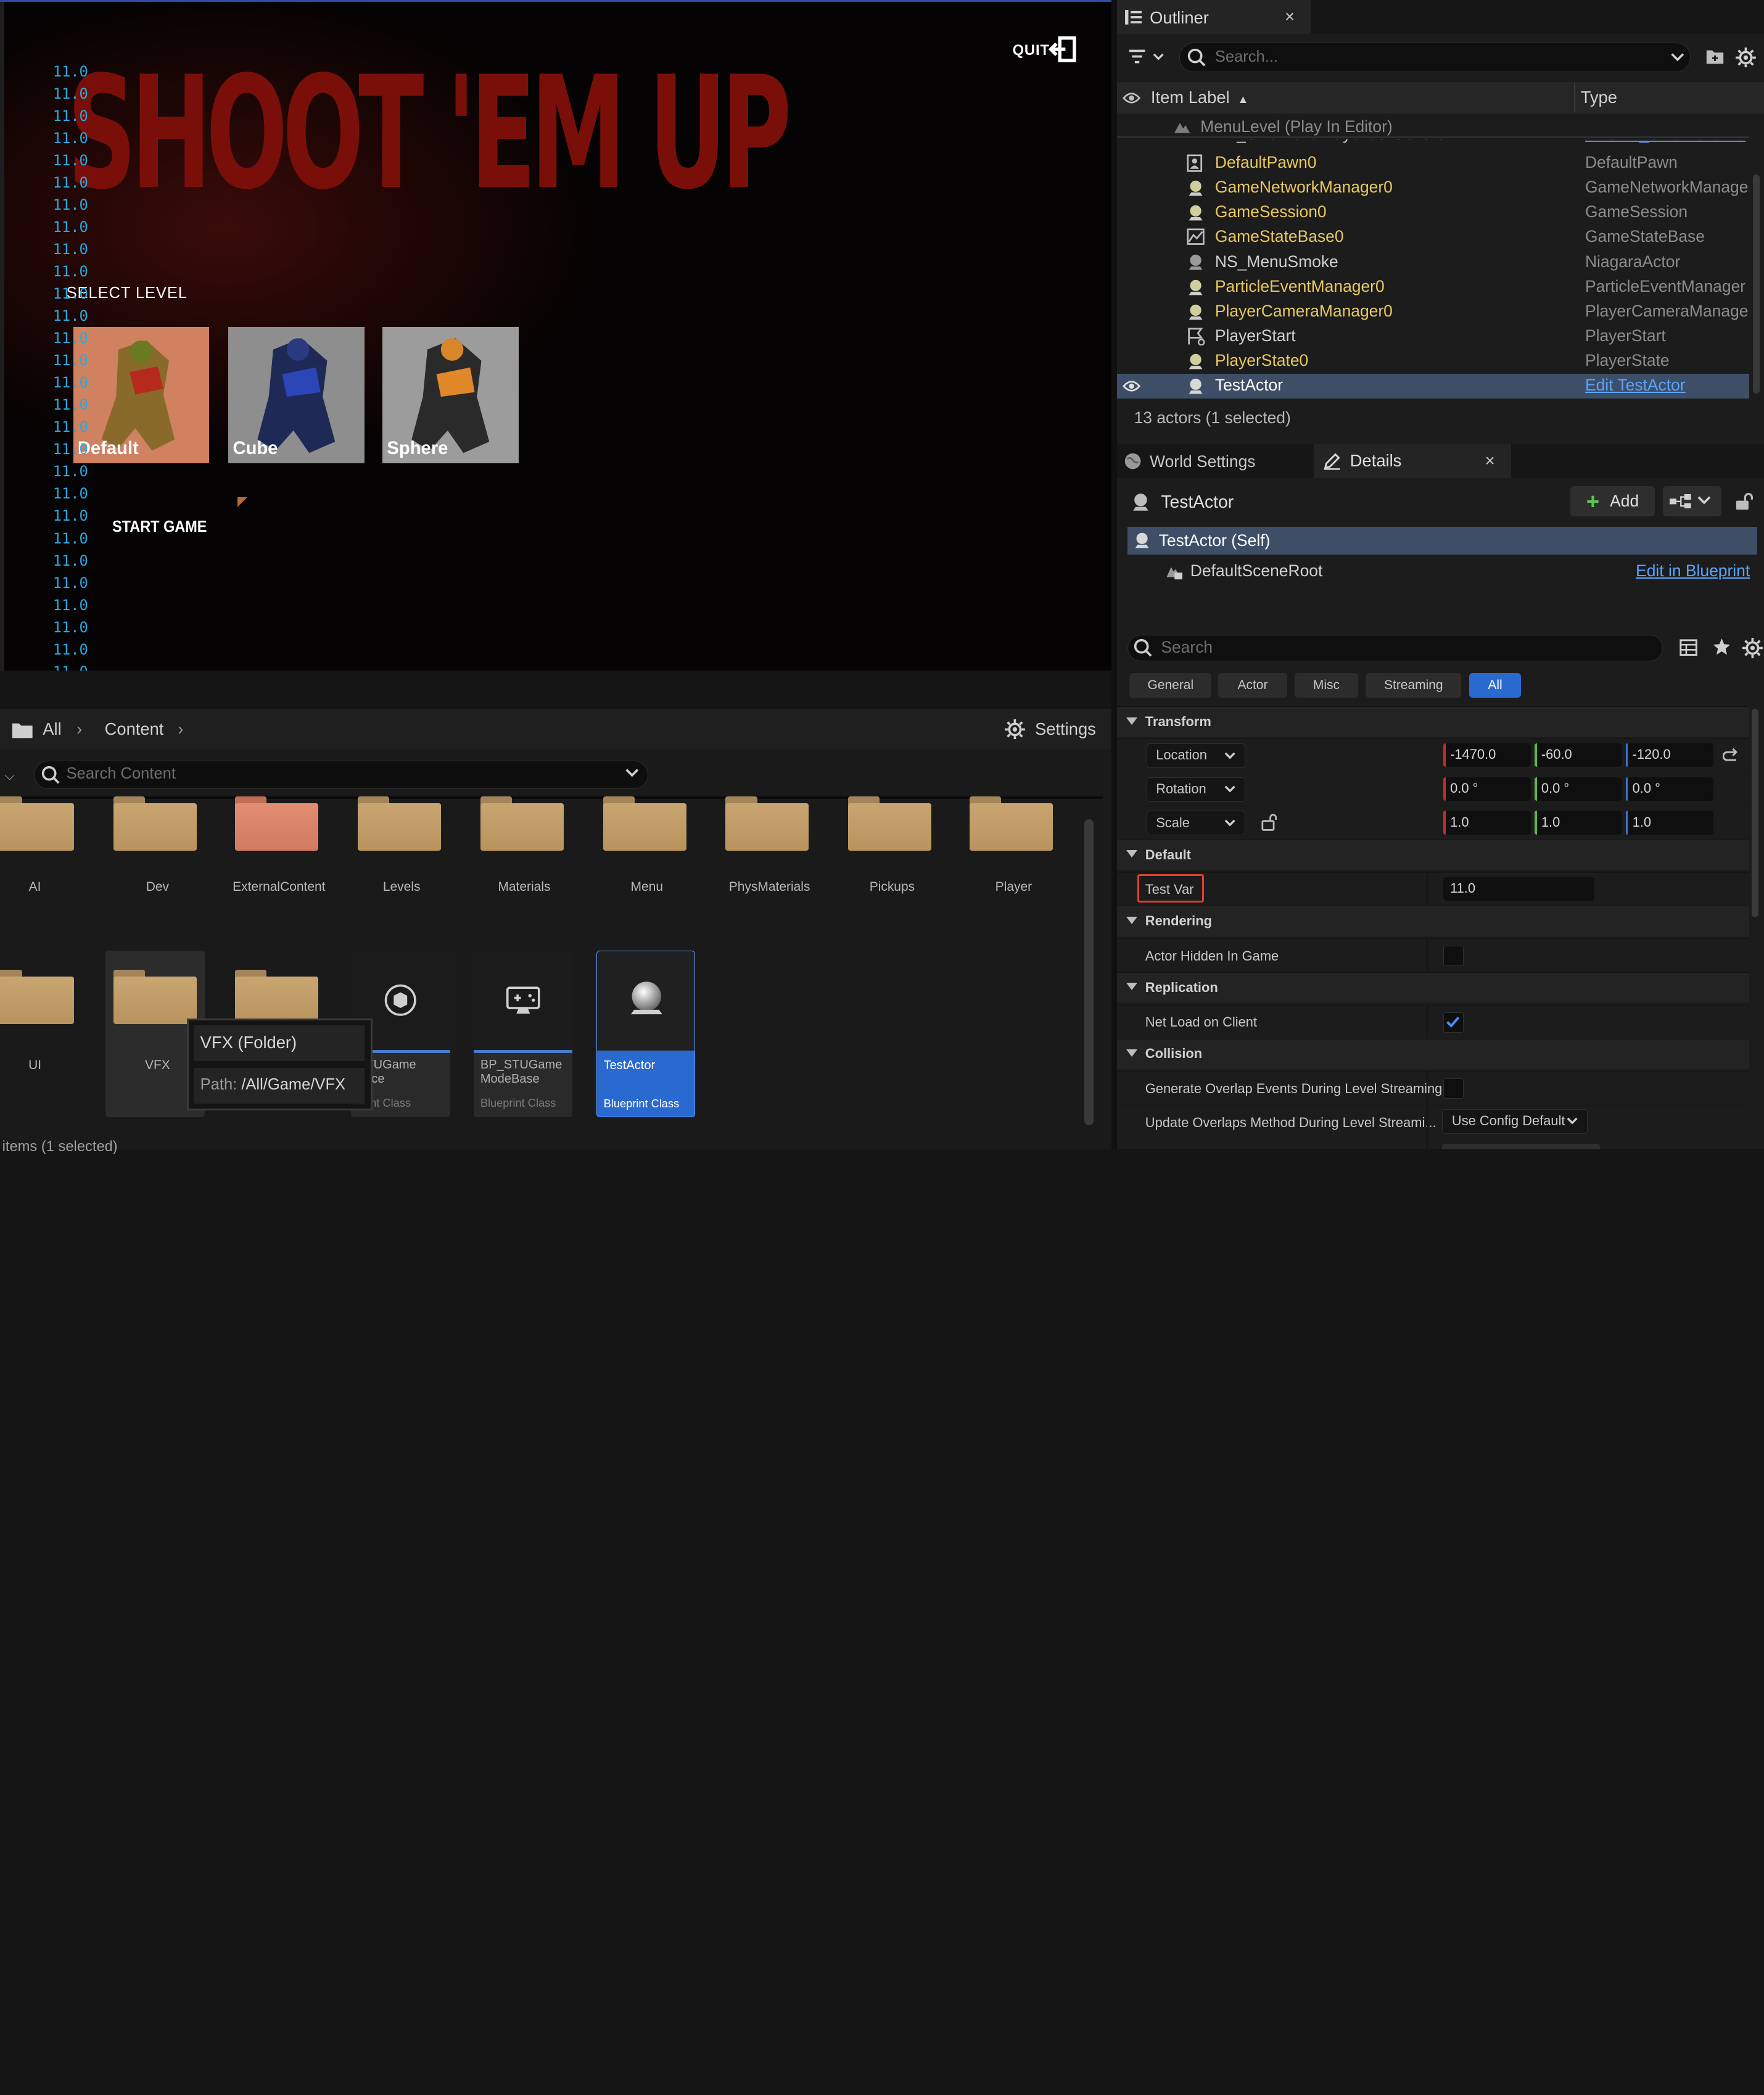 Image resolution: width=1764 pixels, height=2095 pixels. Describe the element at coordinates (1487, 789) in the screenshot. I see `rotation-x-field: 0.0 °` at that location.